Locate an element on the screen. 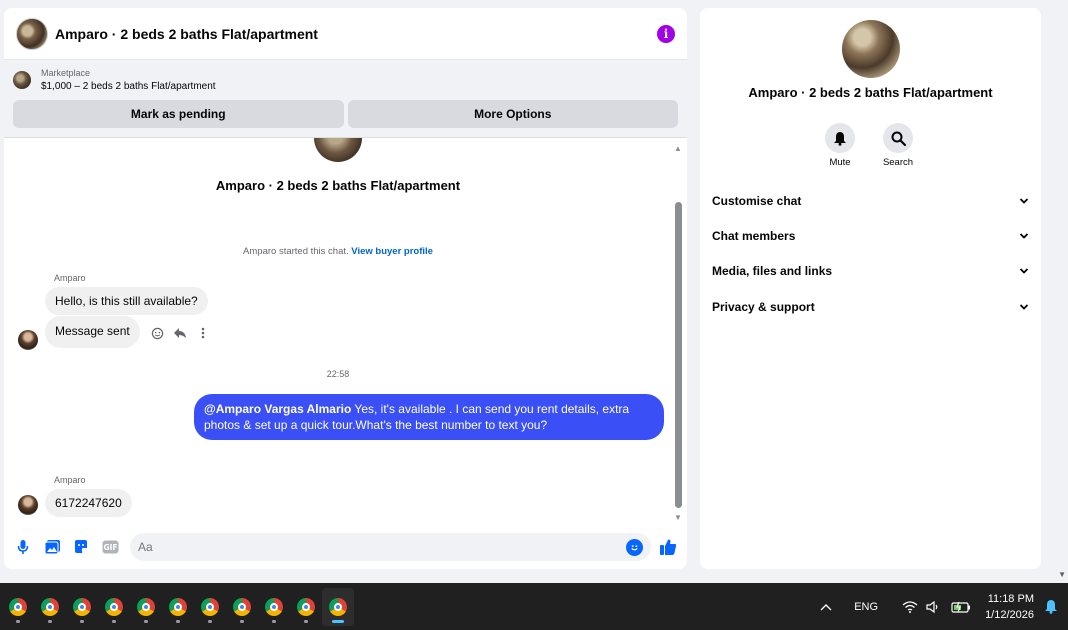  gif-icon: GIF is located at coordinates (110, 547).